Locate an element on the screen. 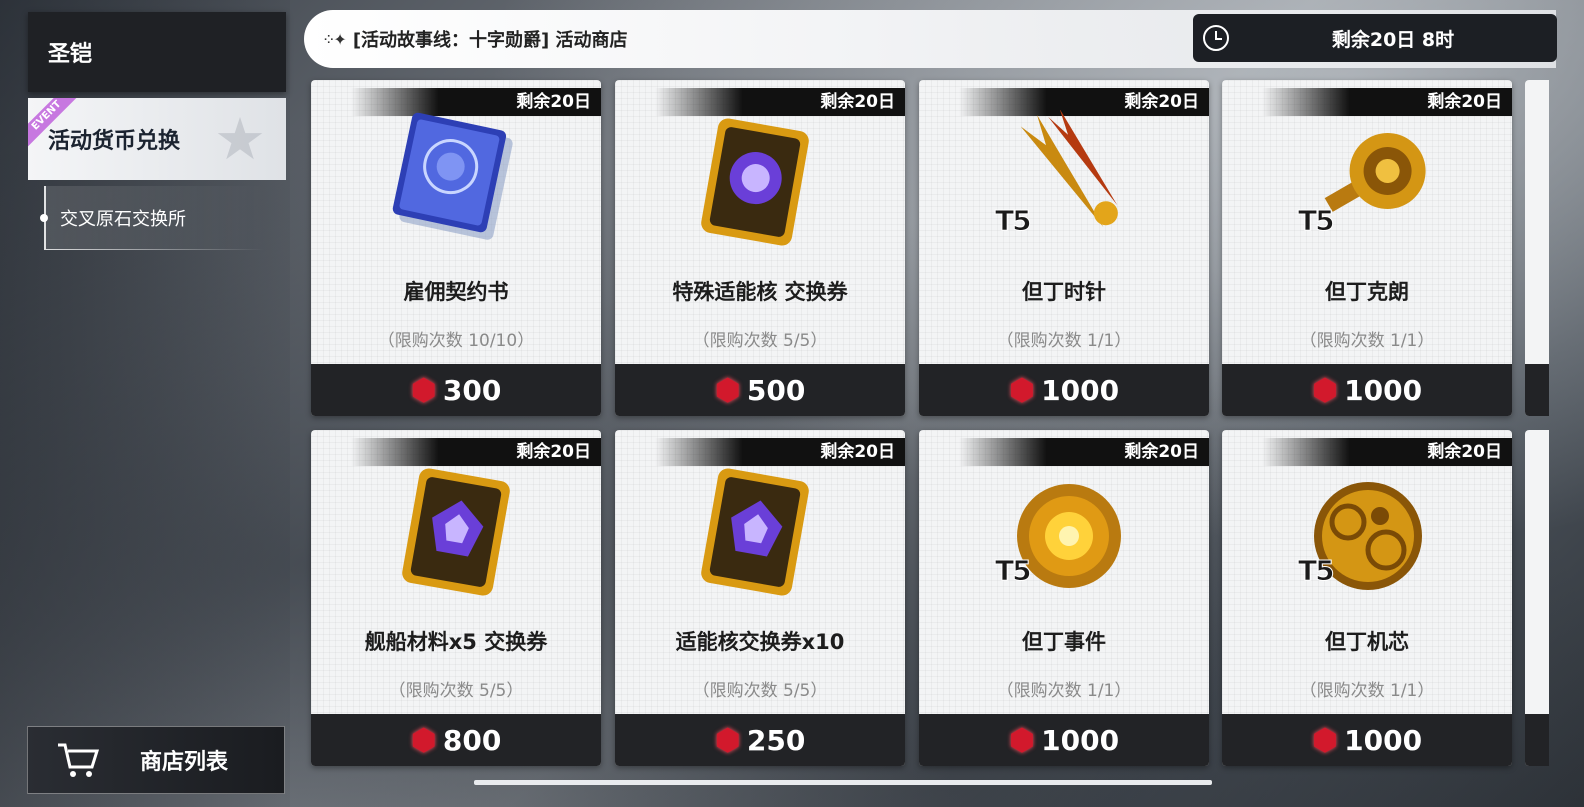 This screenshot has width=1584, height=807. shop-list-button: 商店列表 is located at coordinates (156, 760).